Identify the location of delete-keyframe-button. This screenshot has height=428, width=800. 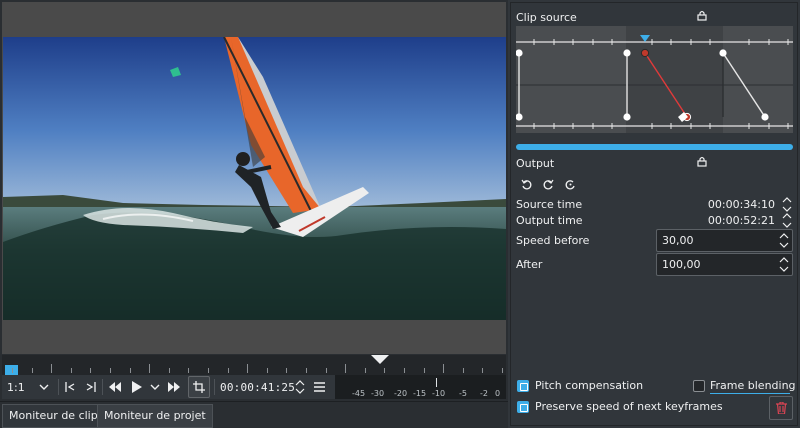
(781, 408).